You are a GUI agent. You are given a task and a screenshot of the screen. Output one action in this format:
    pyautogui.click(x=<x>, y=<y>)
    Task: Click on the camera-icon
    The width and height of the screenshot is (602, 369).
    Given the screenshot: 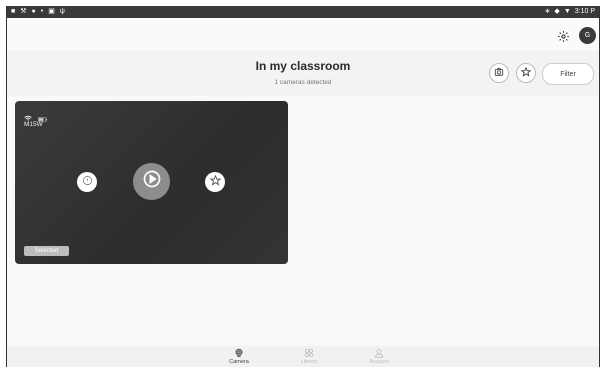 What is the action you would take?
    pyautogui.click(x=239, y=353)
    